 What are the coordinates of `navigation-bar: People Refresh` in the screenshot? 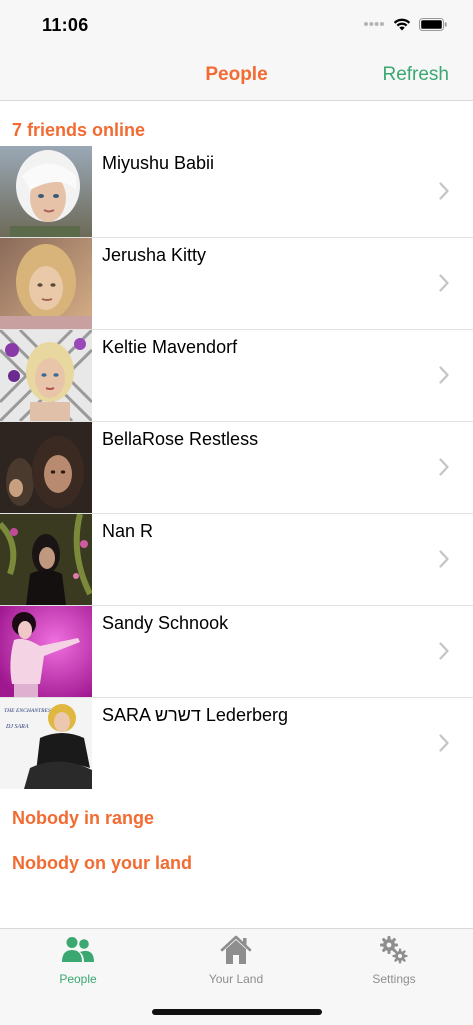 It's located at (236, 76).